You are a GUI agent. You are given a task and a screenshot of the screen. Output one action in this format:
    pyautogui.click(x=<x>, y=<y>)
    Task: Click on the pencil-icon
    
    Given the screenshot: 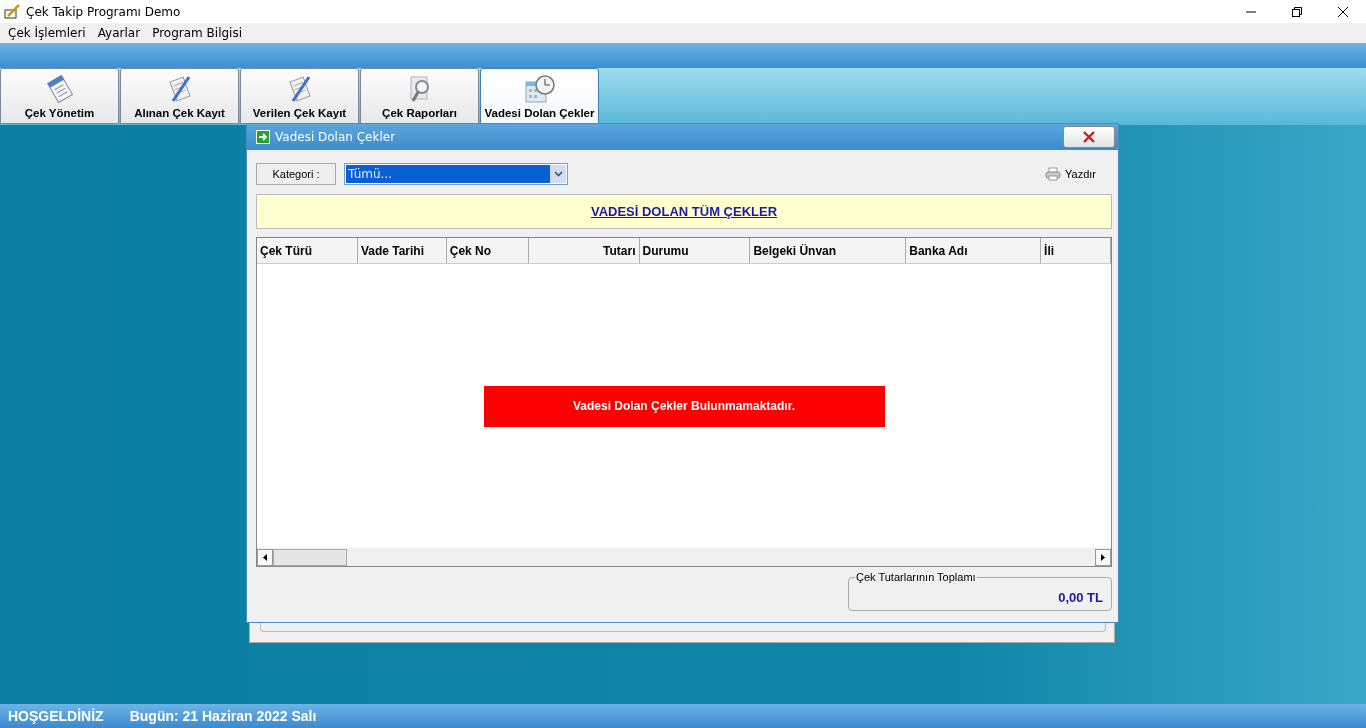 What is the action you would take?
    pyautogui.click(x=12, y=11)
    